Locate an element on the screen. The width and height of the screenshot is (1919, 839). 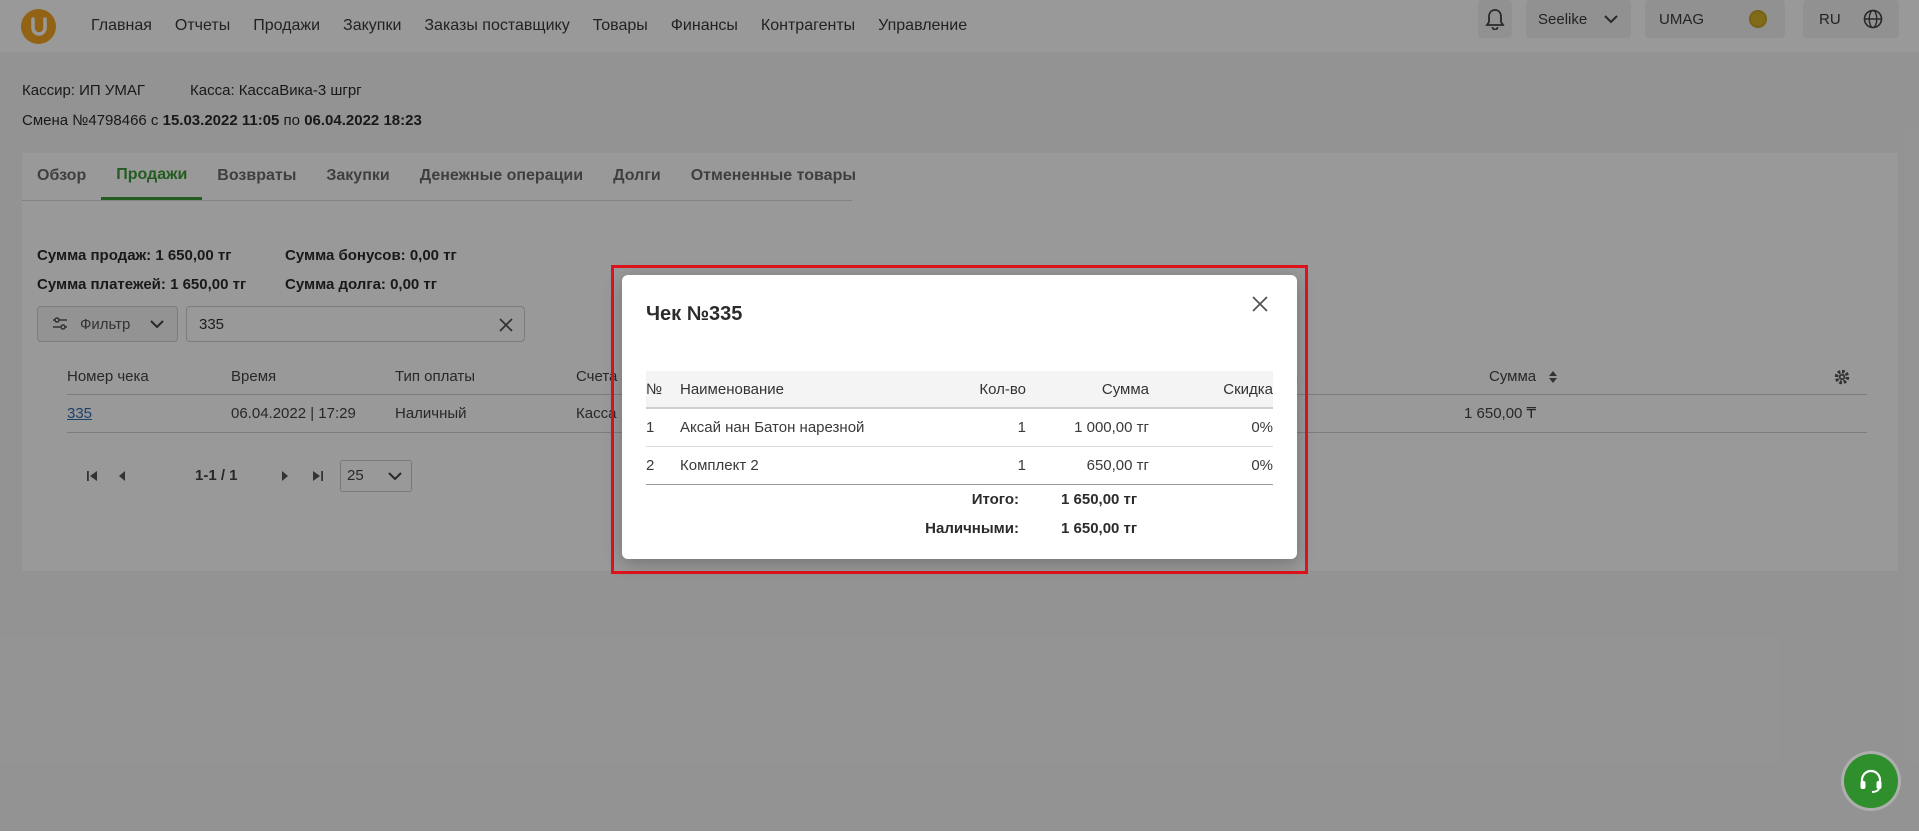
close-icon is located at coordinates (1260, 304).